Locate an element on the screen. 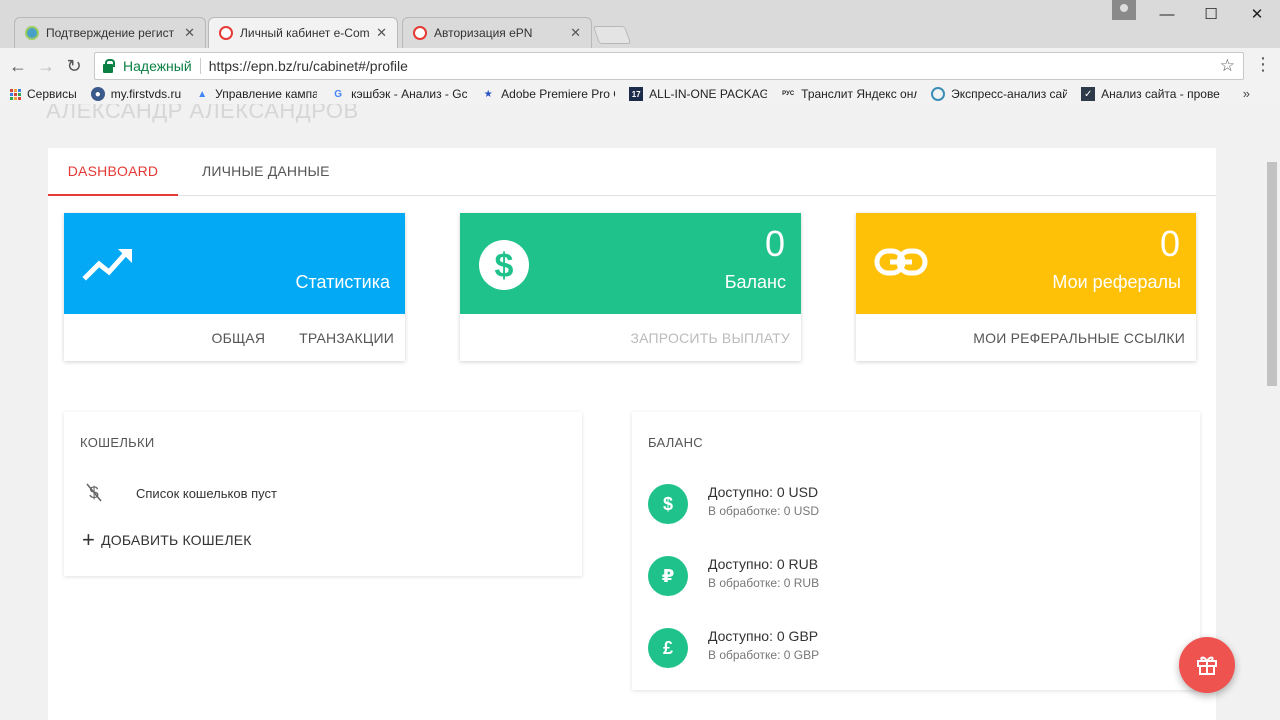 Image resolution: width=1280 pixels, height=720 pixels. google-icon: G is located at coordinates (338, 94).